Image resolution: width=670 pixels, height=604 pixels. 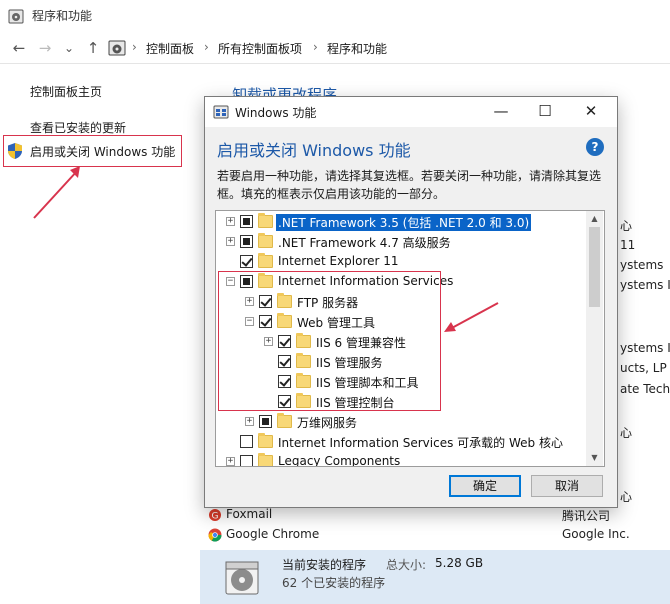 What do you see at coordinates (45, 48) in the screenshot?
I see `forward-arrow-icon: →` at bounding box center [45, 48].